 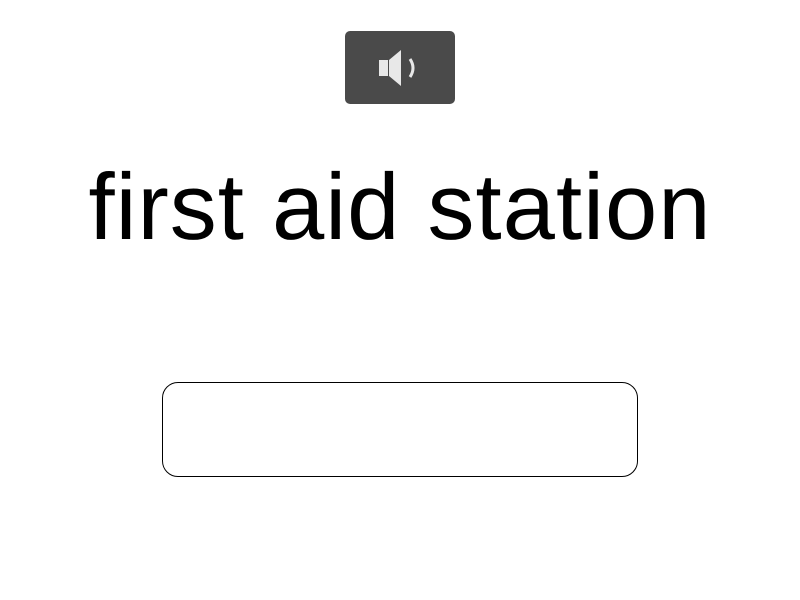 I want to click on audio-button, so click(x=400, y=67).